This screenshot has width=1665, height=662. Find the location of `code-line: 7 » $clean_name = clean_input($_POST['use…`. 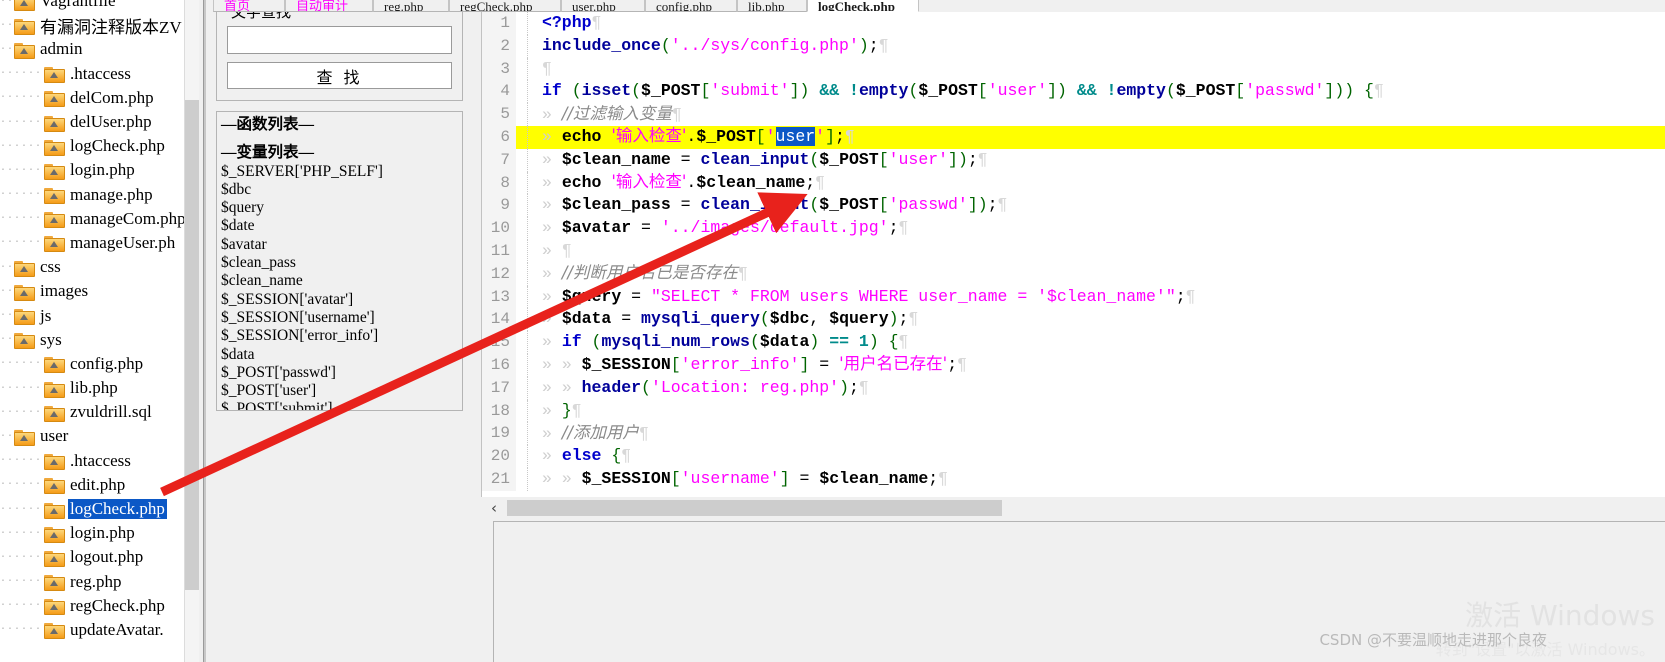

code-line: 7 » $clean_name = clean_input($_POST['use… is located at coordinates (1073, 160).